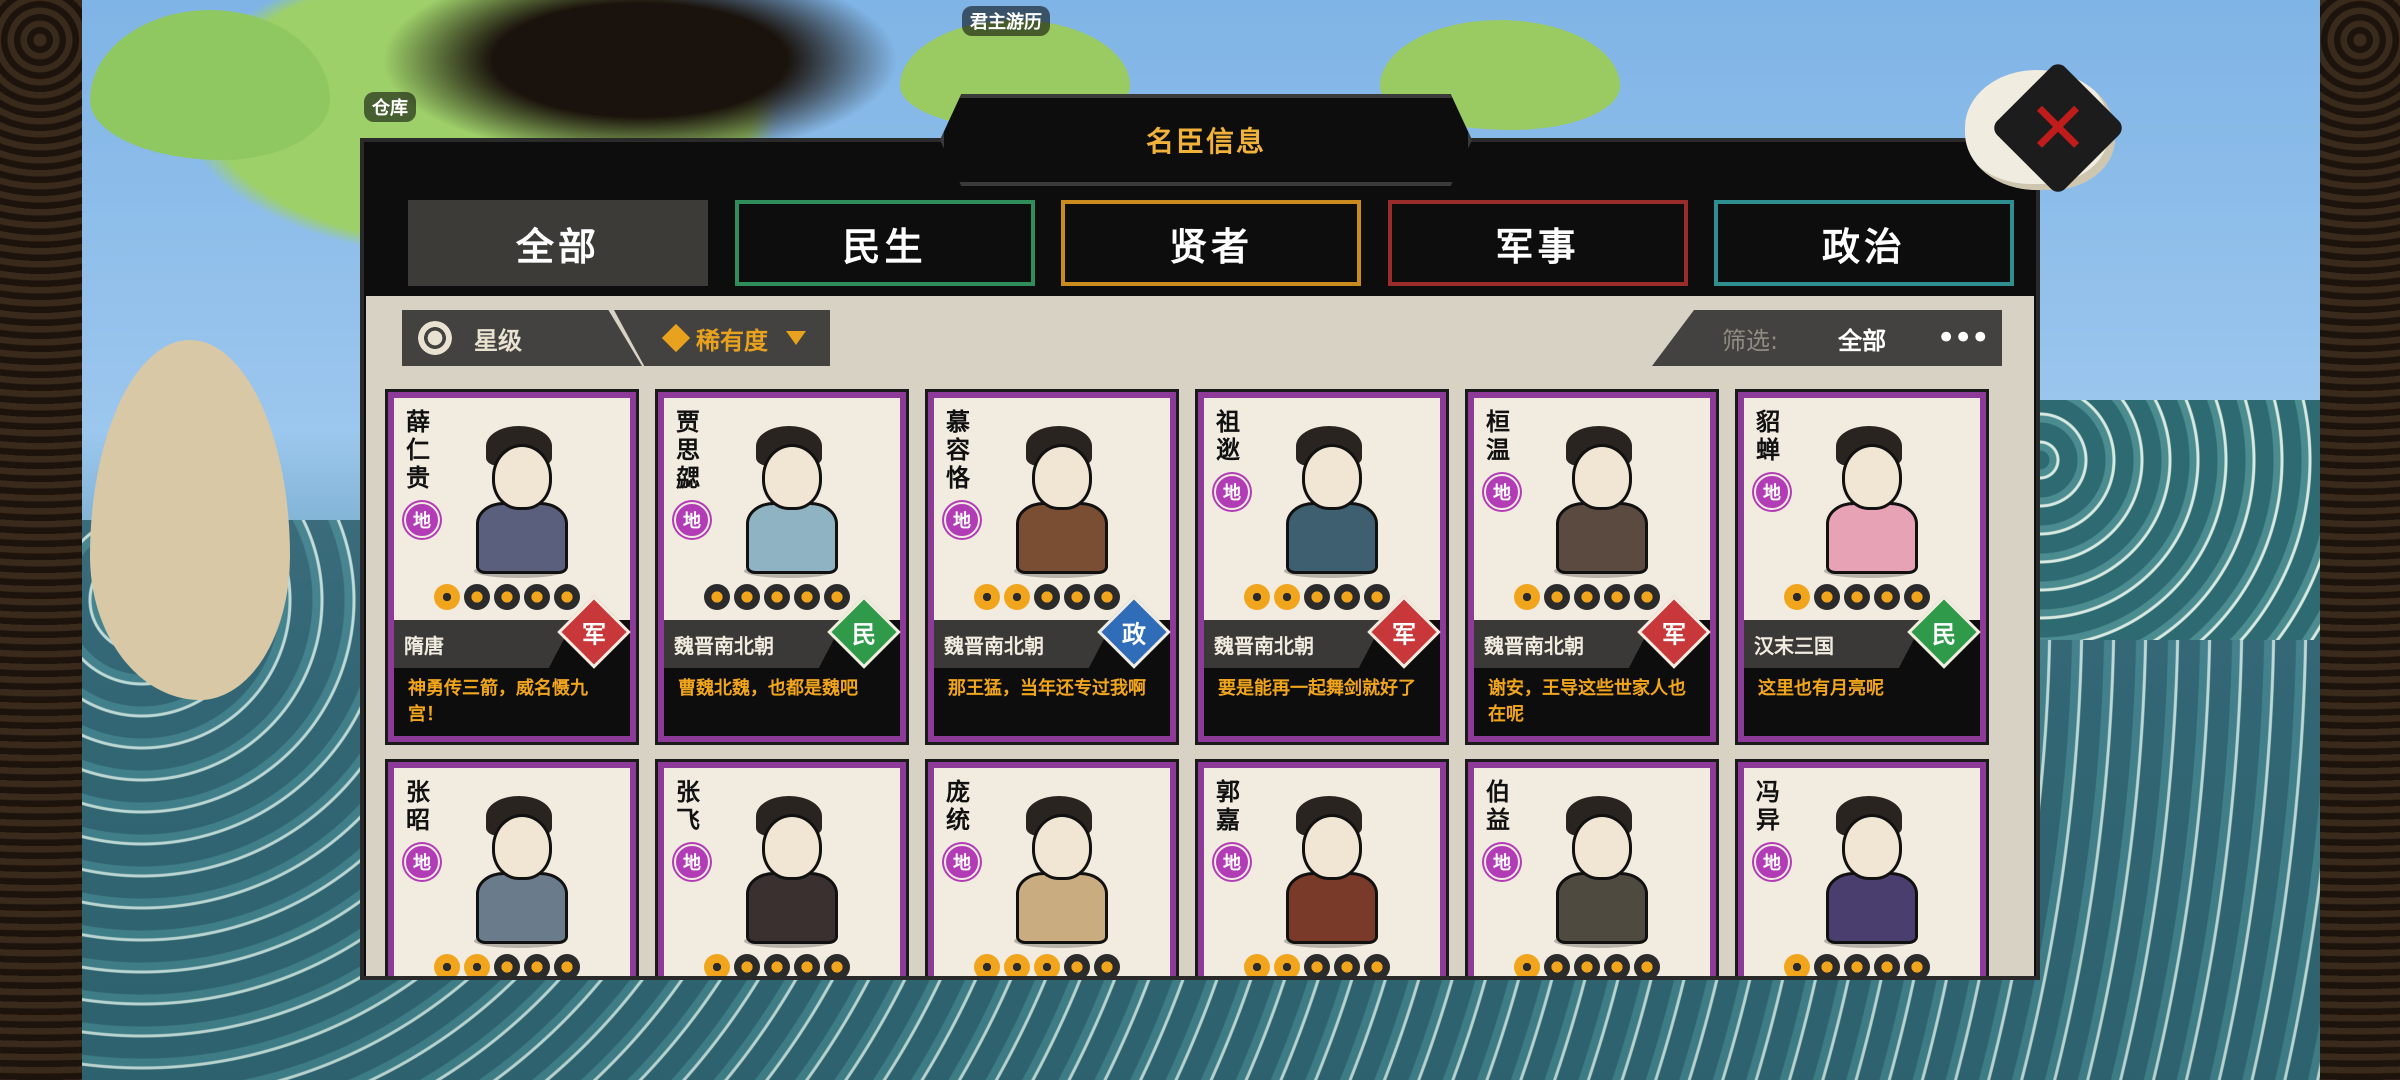  Describe the element at coordinates (1052, 867) in the screenshot. I see `minister-card: 庞统地` at that location.